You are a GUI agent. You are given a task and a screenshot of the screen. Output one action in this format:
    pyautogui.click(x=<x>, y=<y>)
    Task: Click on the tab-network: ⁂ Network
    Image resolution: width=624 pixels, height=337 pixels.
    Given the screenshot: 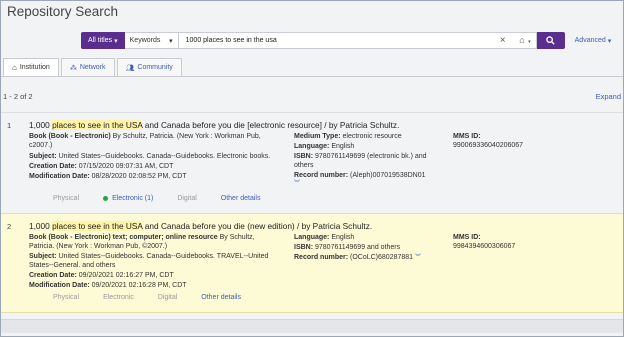 What is the action you would take?
    pyautogui.click(x=87, y=67)
    